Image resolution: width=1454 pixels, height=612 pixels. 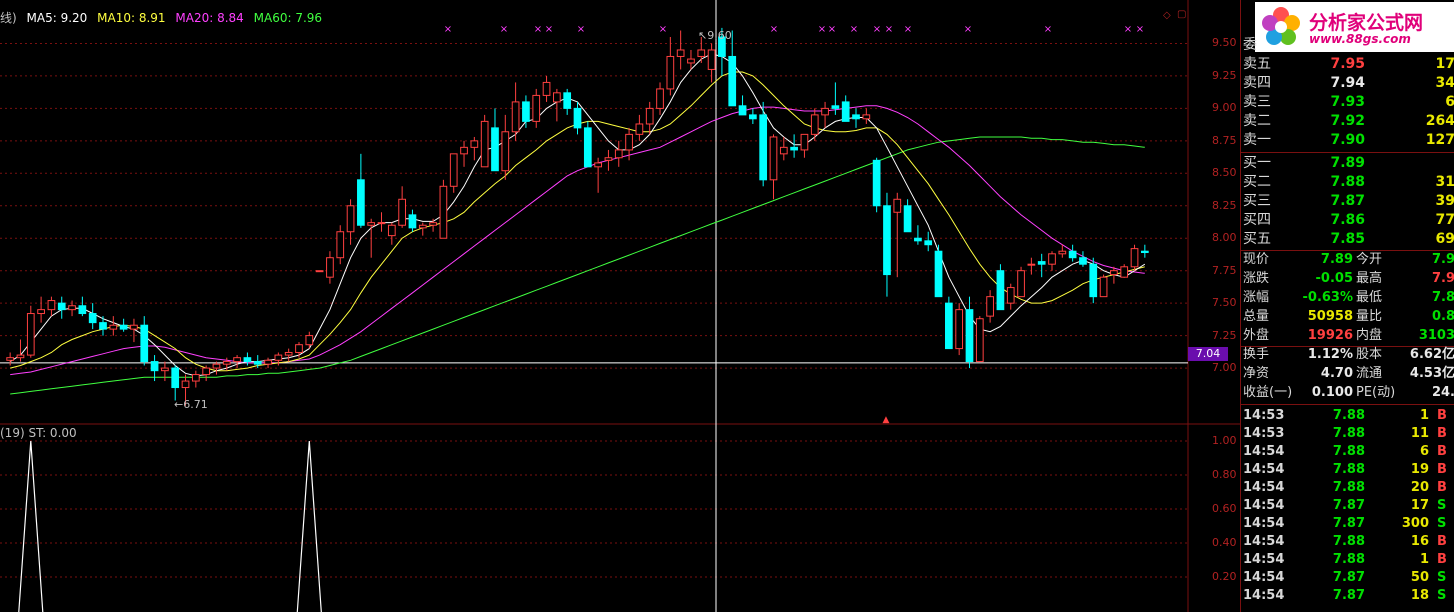 I want to click on stat-value: -0.05, so click(x=1334, y=278).